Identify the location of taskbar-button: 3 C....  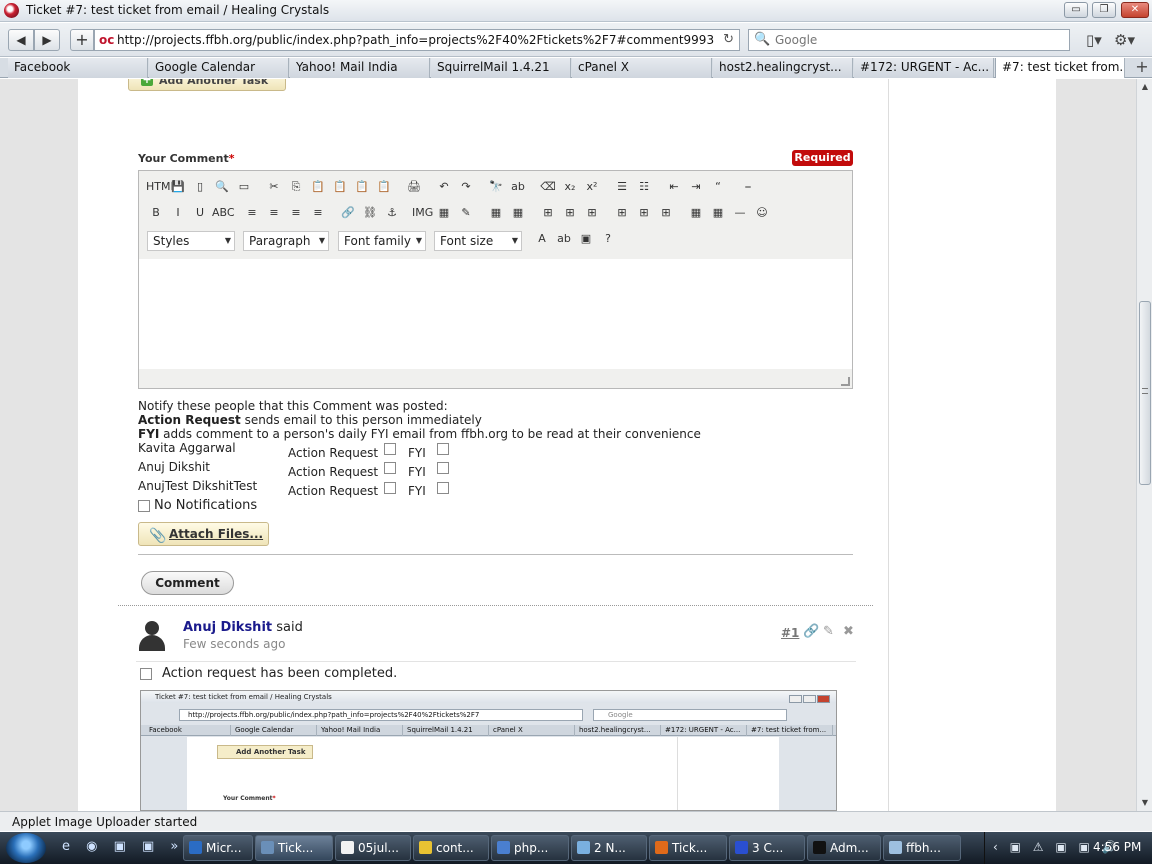
(767, 848).